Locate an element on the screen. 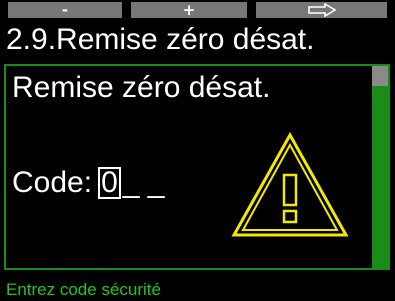 The height and width of the screenshot is (301, 395). increment-softkey: + is located at coordinates (189, 10).